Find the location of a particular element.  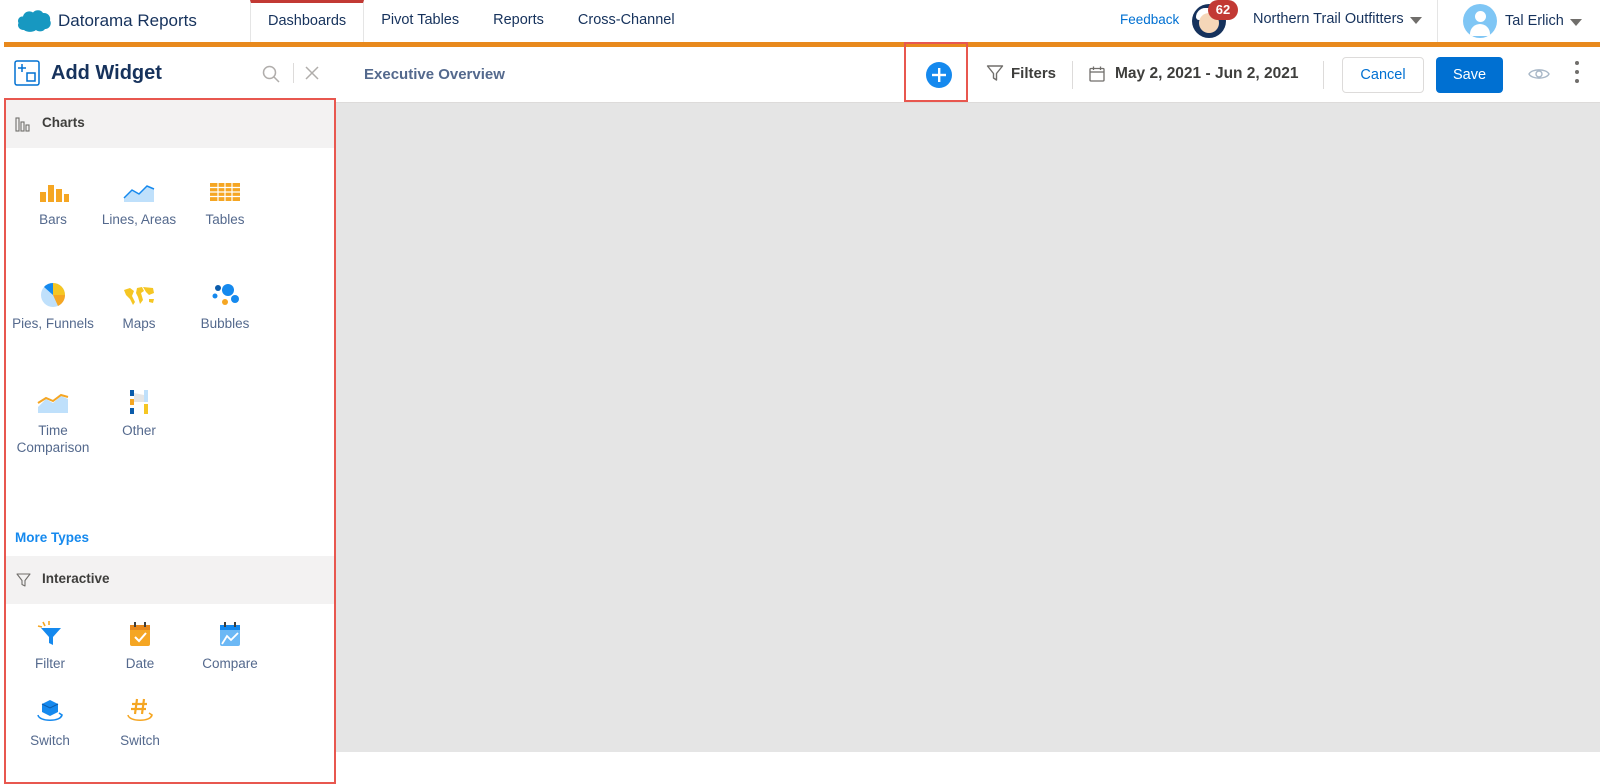

widget-label: Tables is located at coordinates (225, 219).